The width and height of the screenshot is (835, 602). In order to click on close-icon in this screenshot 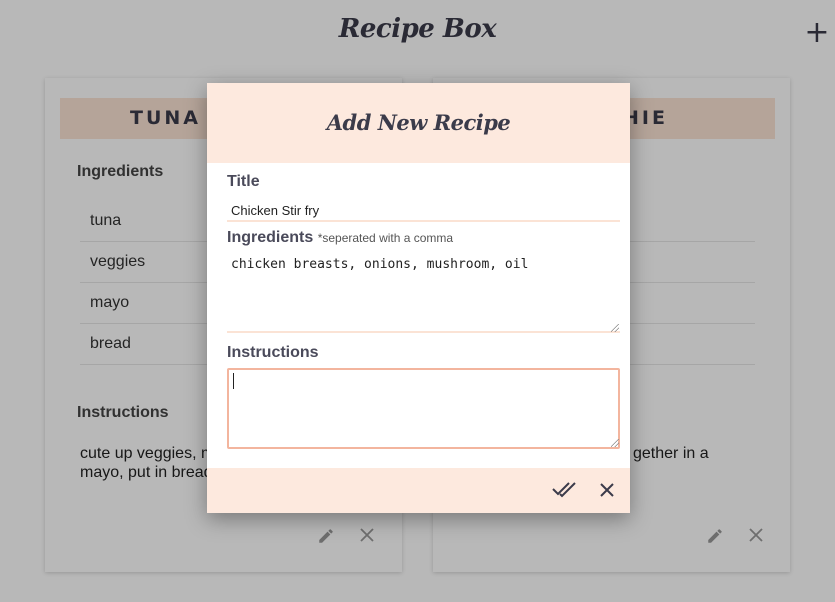, I will do `click(607, 491)`.